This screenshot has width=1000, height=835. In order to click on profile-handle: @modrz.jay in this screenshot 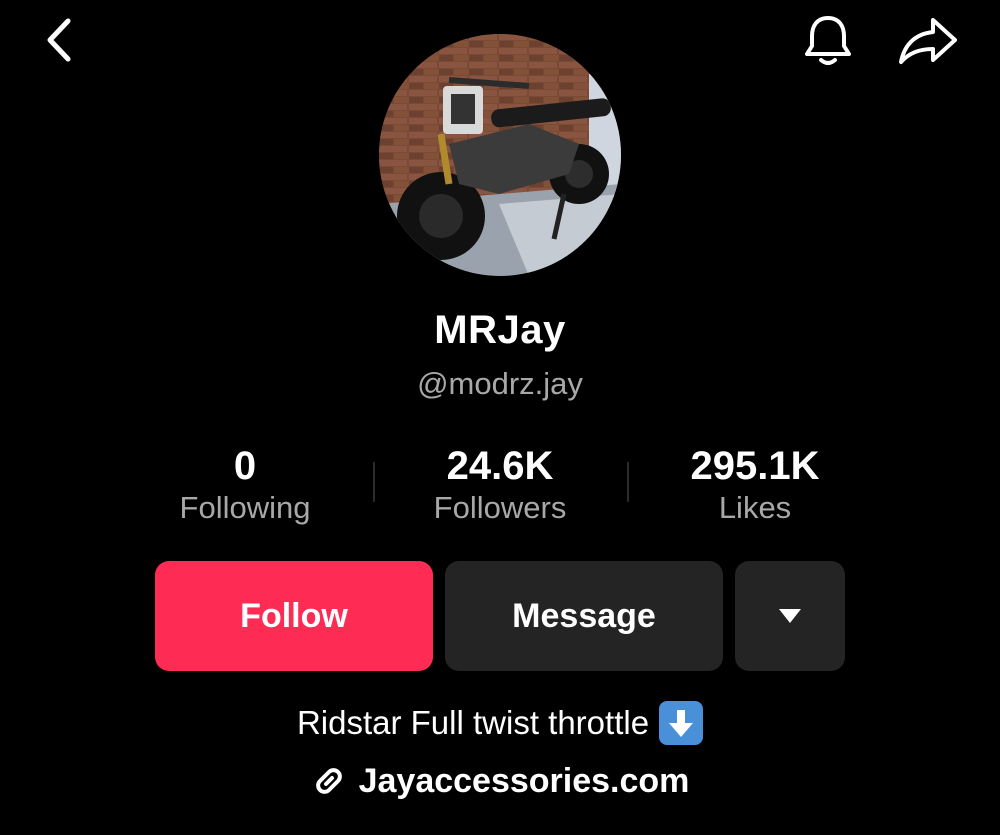, I will do `click(500, 383)`.